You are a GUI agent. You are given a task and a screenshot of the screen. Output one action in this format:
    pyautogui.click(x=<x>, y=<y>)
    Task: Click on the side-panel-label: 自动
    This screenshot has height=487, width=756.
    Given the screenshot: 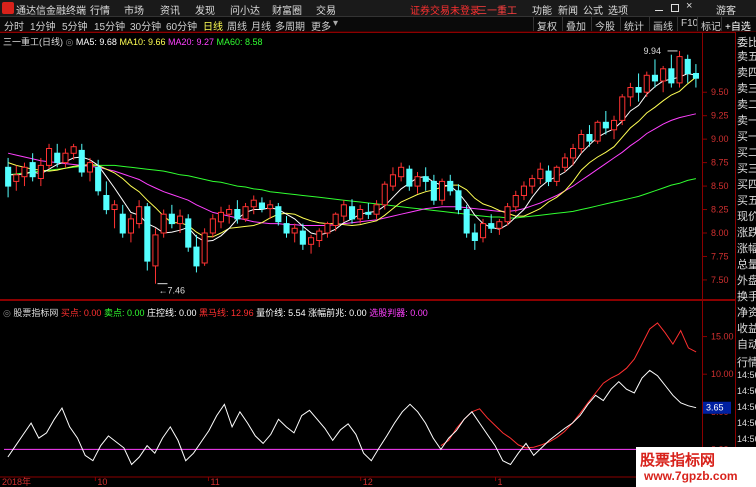 What is the action you would take?
    pyautogui.click(x=746, y=345)
    